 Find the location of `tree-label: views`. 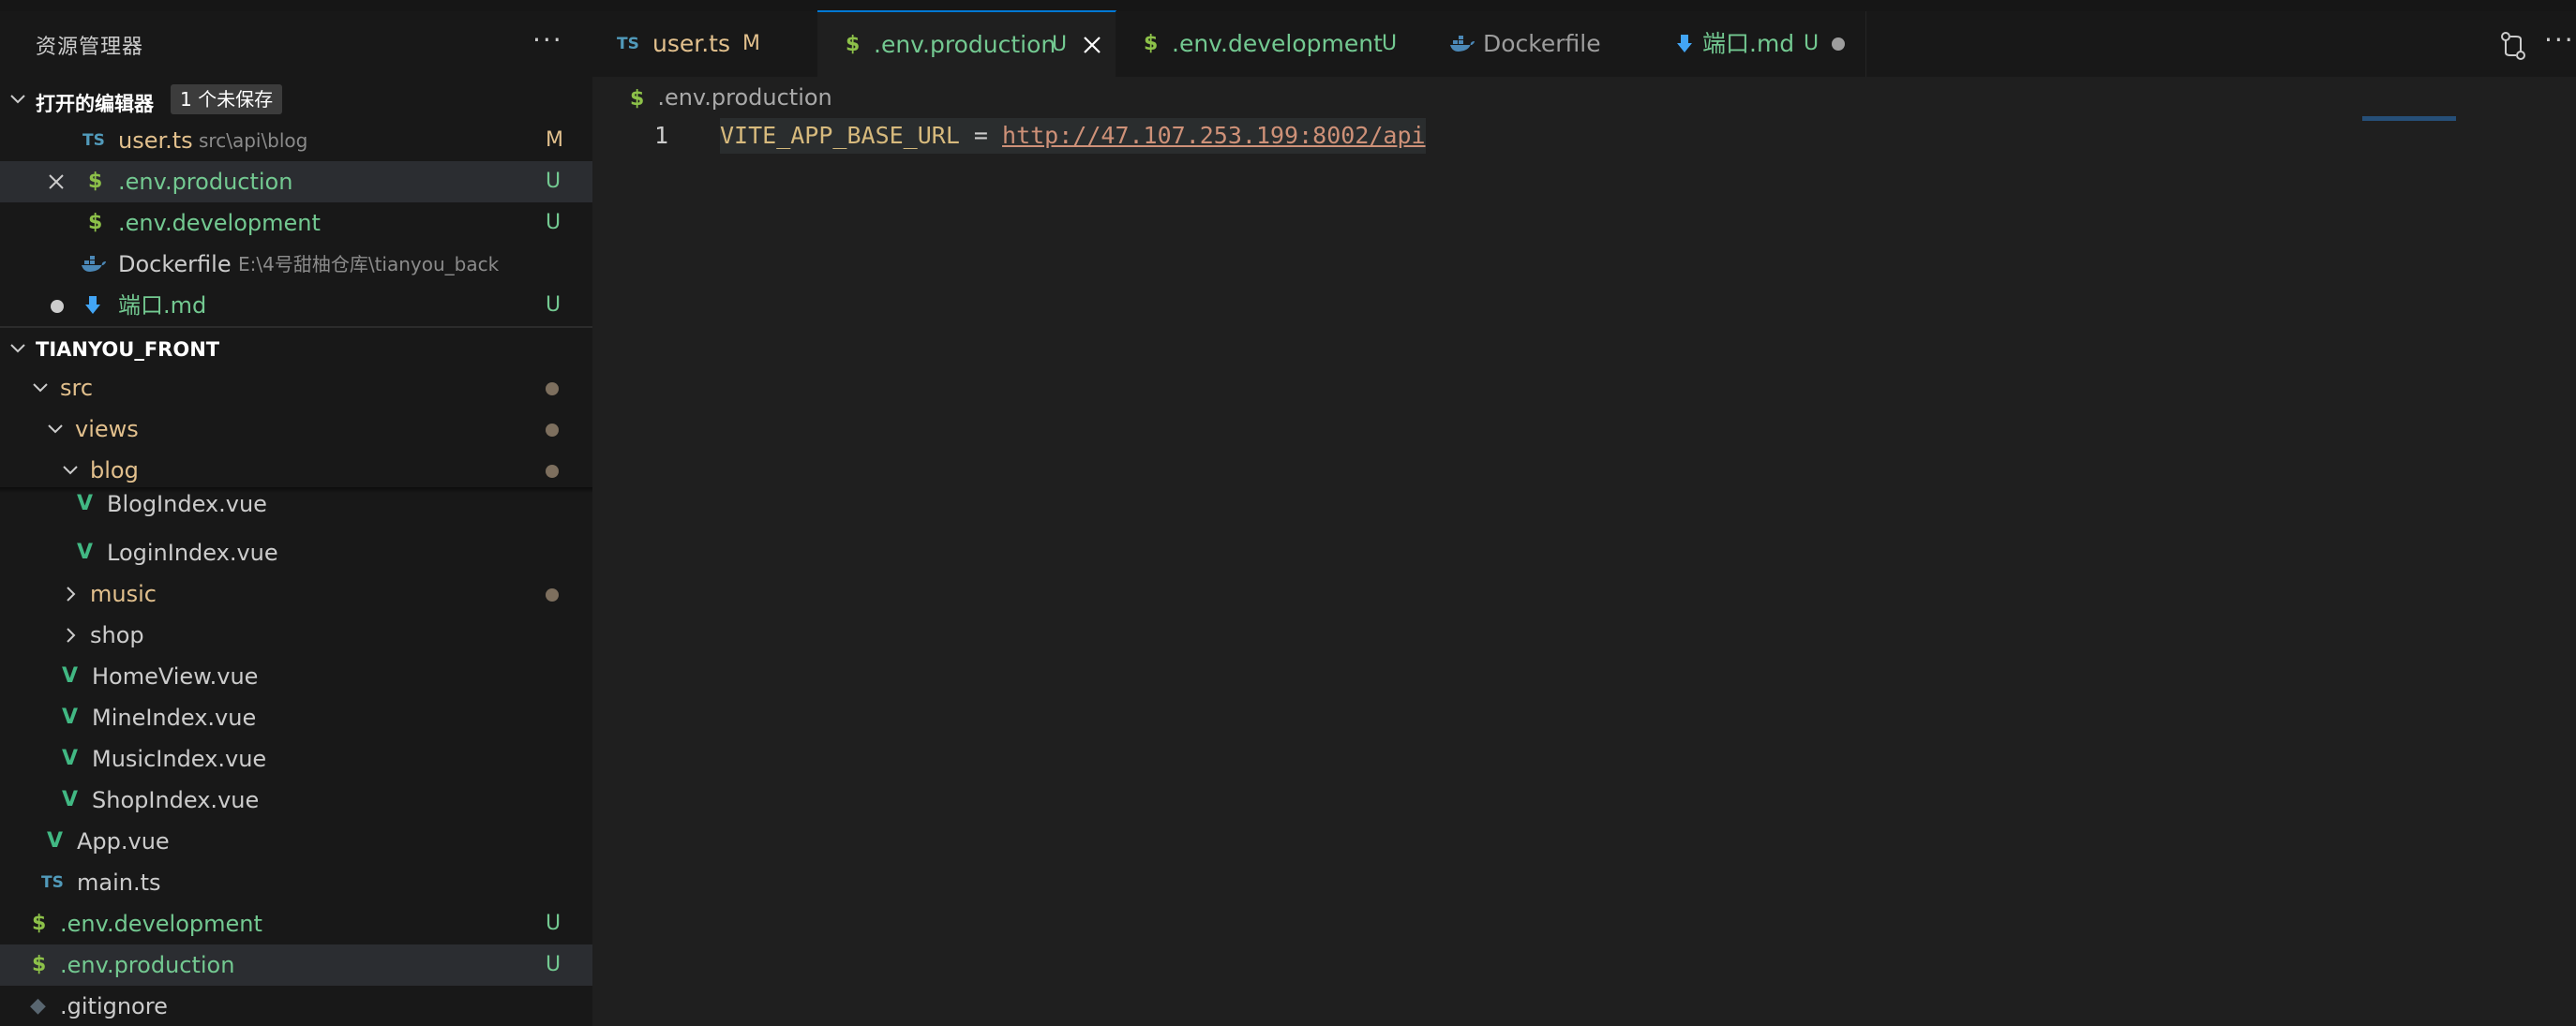

tree-label: views is located at coordinates (107, 429).